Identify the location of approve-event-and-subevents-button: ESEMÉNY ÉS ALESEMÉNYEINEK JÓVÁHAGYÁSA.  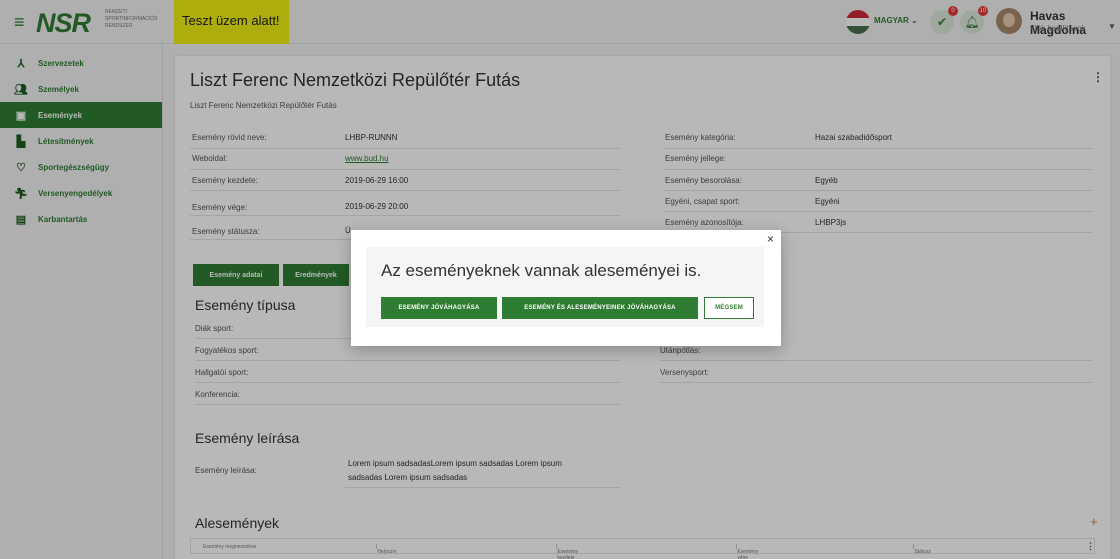
(600, 308).